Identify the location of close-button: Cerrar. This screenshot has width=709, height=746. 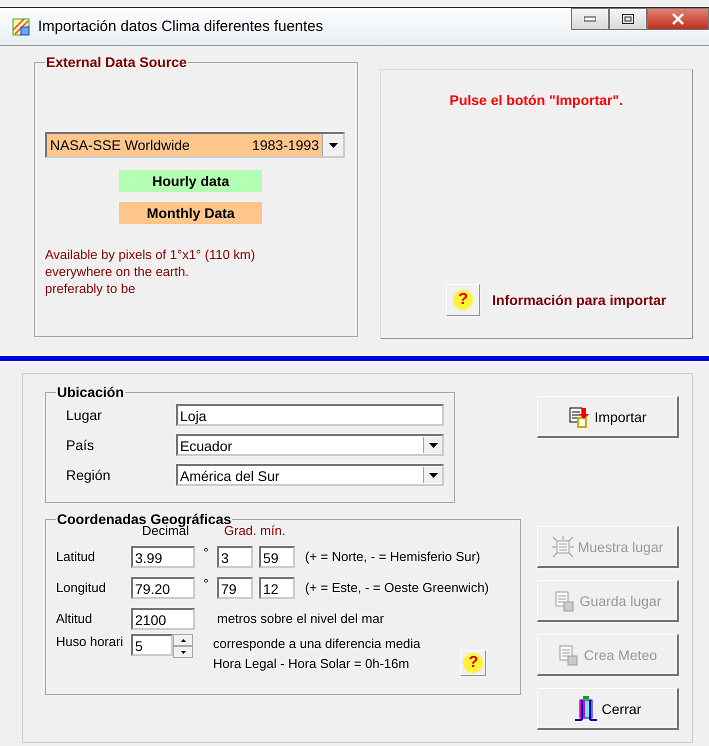
(608, 709).